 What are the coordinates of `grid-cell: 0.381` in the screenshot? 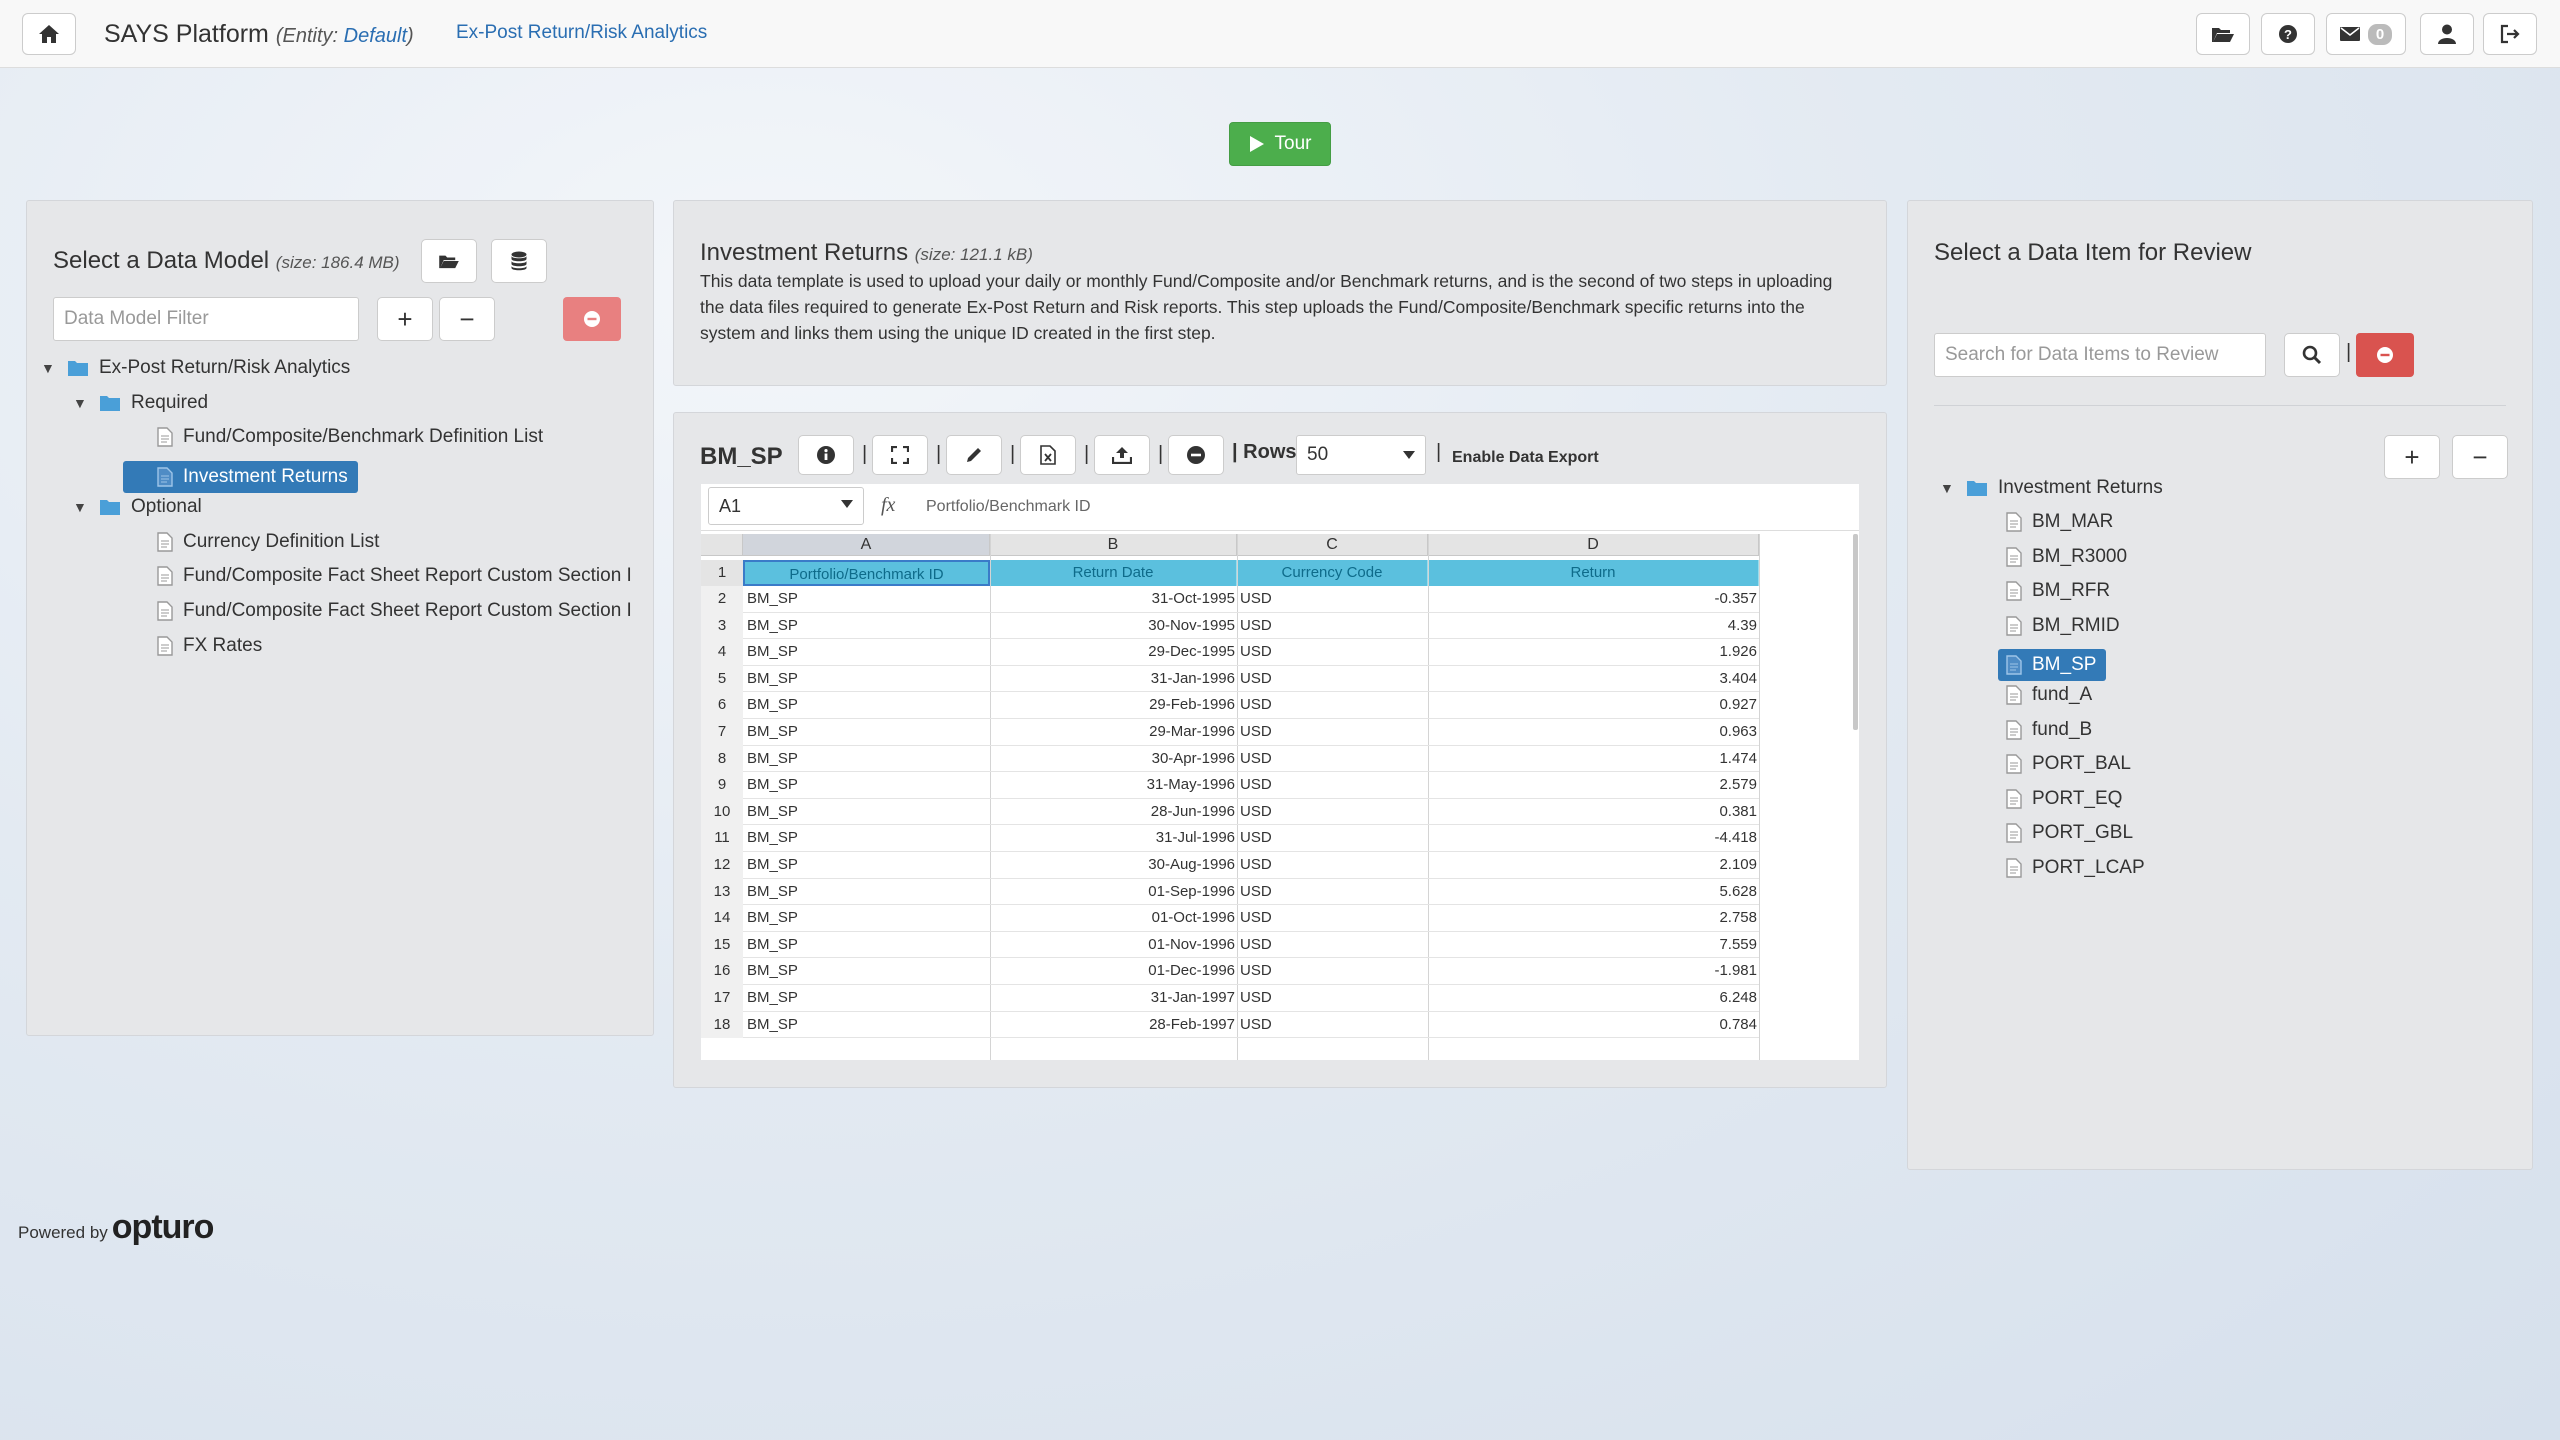 It's located at (1593, 814).